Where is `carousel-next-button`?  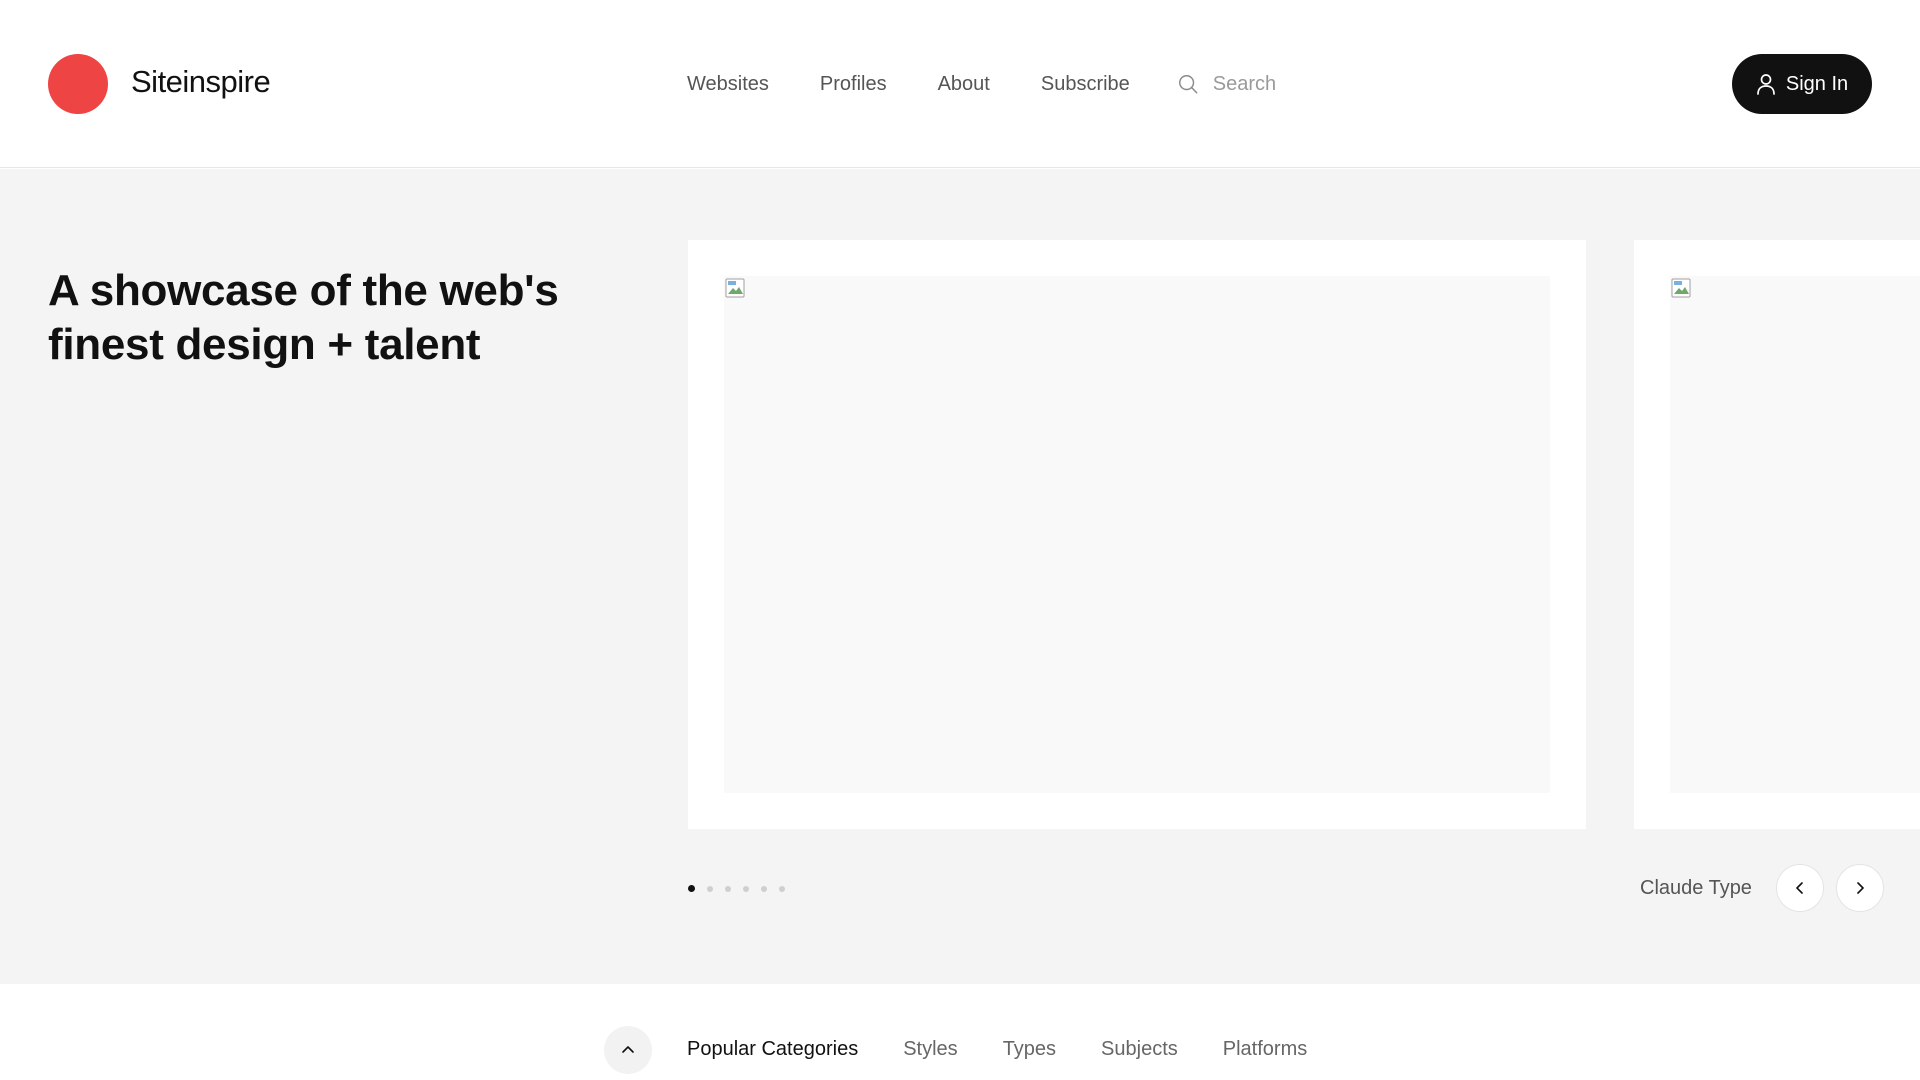
carousel-next-button is located at coordinates (1860, 888).